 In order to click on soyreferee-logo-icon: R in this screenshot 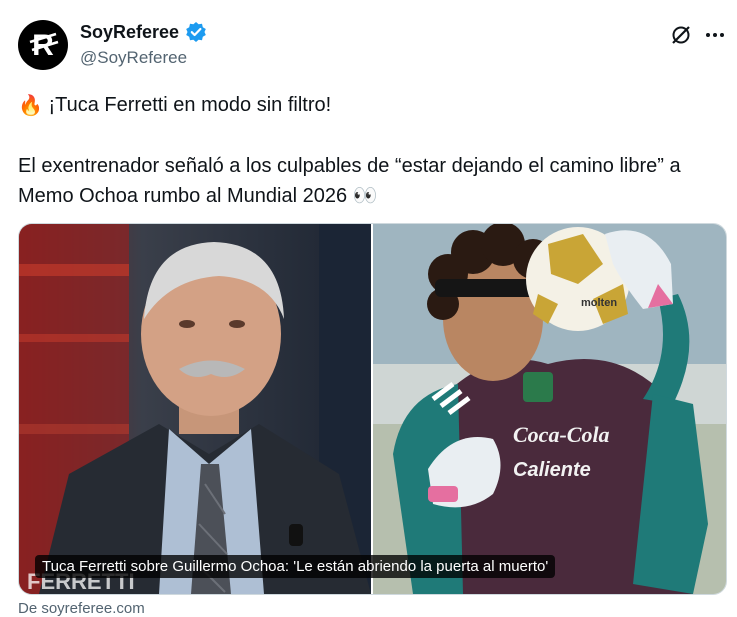, I will do `click(44, 45)`.